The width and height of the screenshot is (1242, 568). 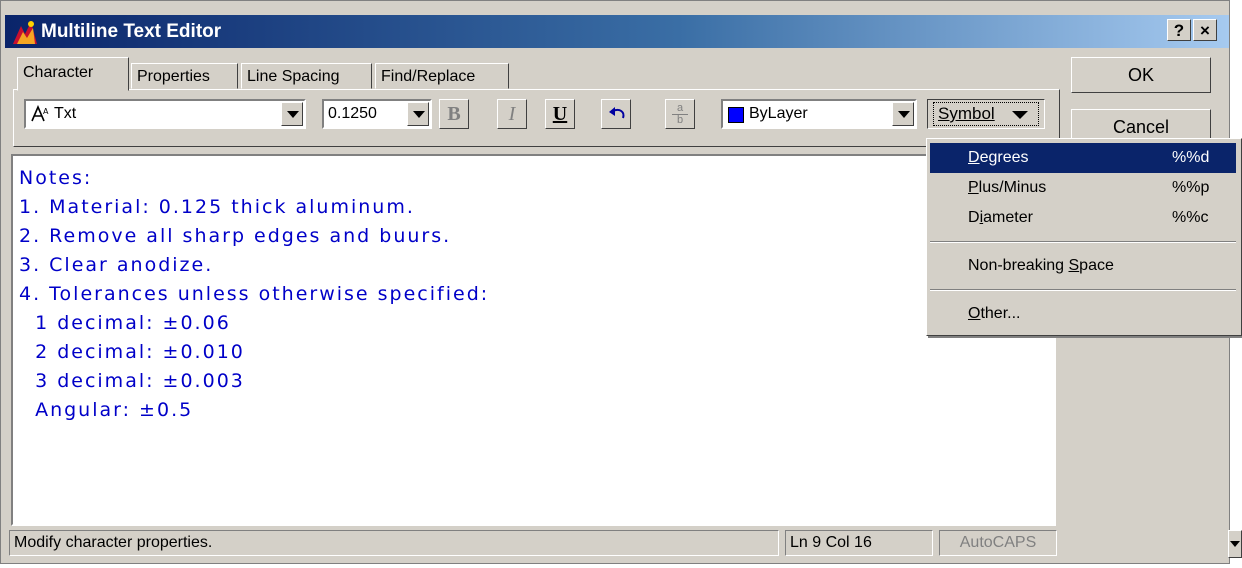 What do you see at coordinates (1179, 30) in the screenshot?
I see `help-button: ?` at bounding box center [1179, 30].